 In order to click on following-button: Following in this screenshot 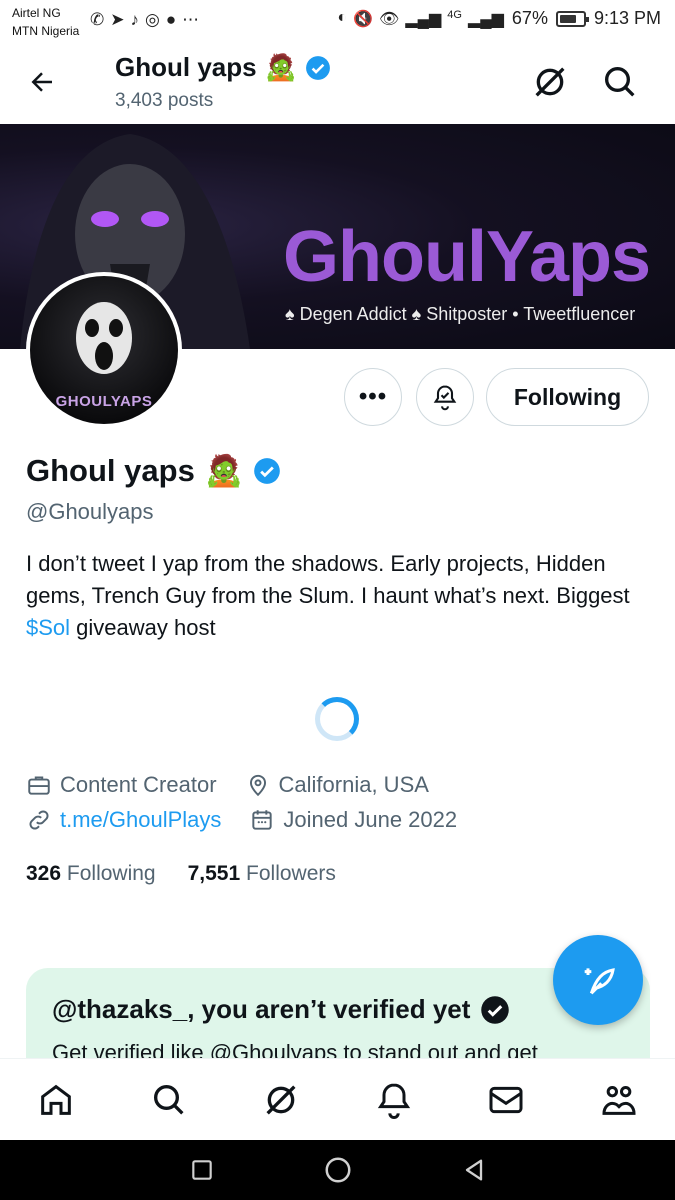, I will do `click(567, 397)`.